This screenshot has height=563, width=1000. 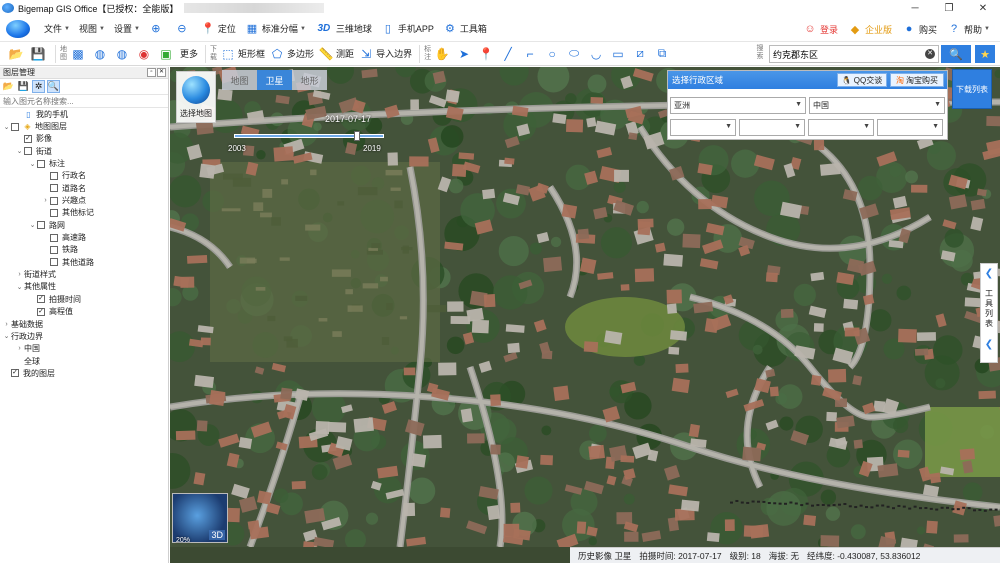 What do you see at coordinates (956, 54) in the screenshot?
I see `search-button: 🔍` at bounding box center [956, 54].